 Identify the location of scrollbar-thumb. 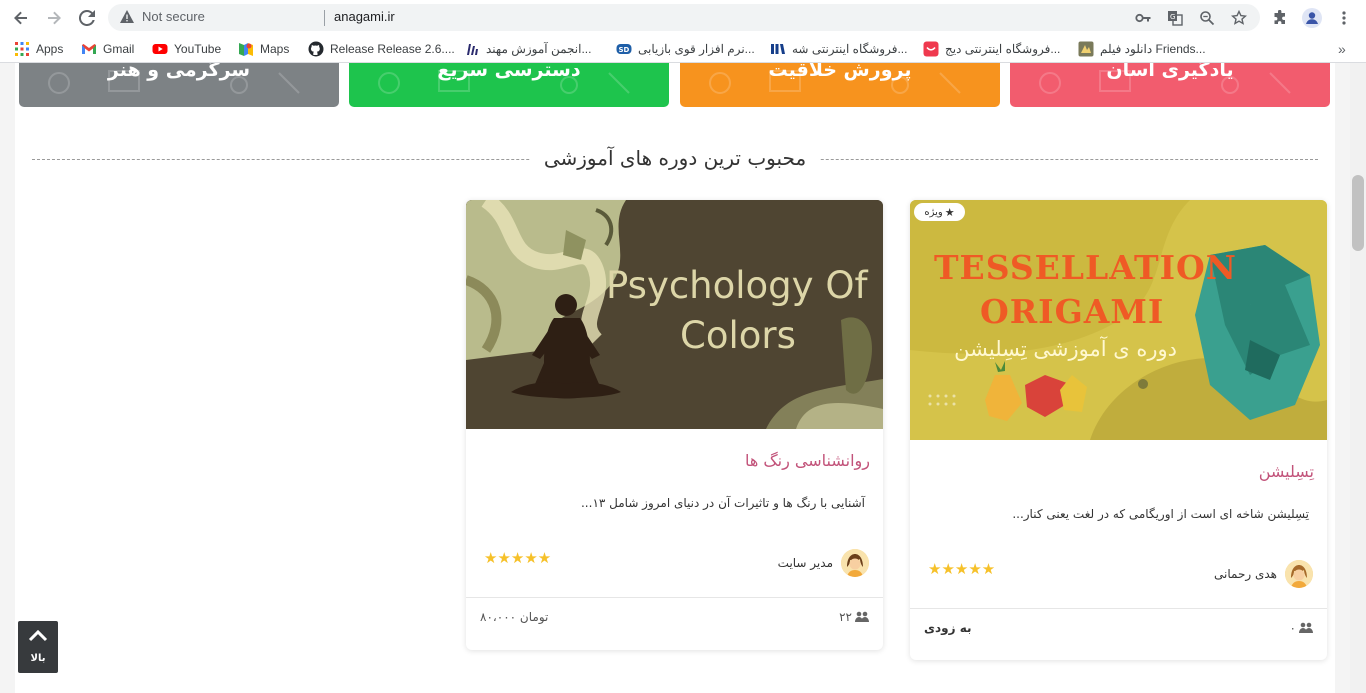
(1358, 213).